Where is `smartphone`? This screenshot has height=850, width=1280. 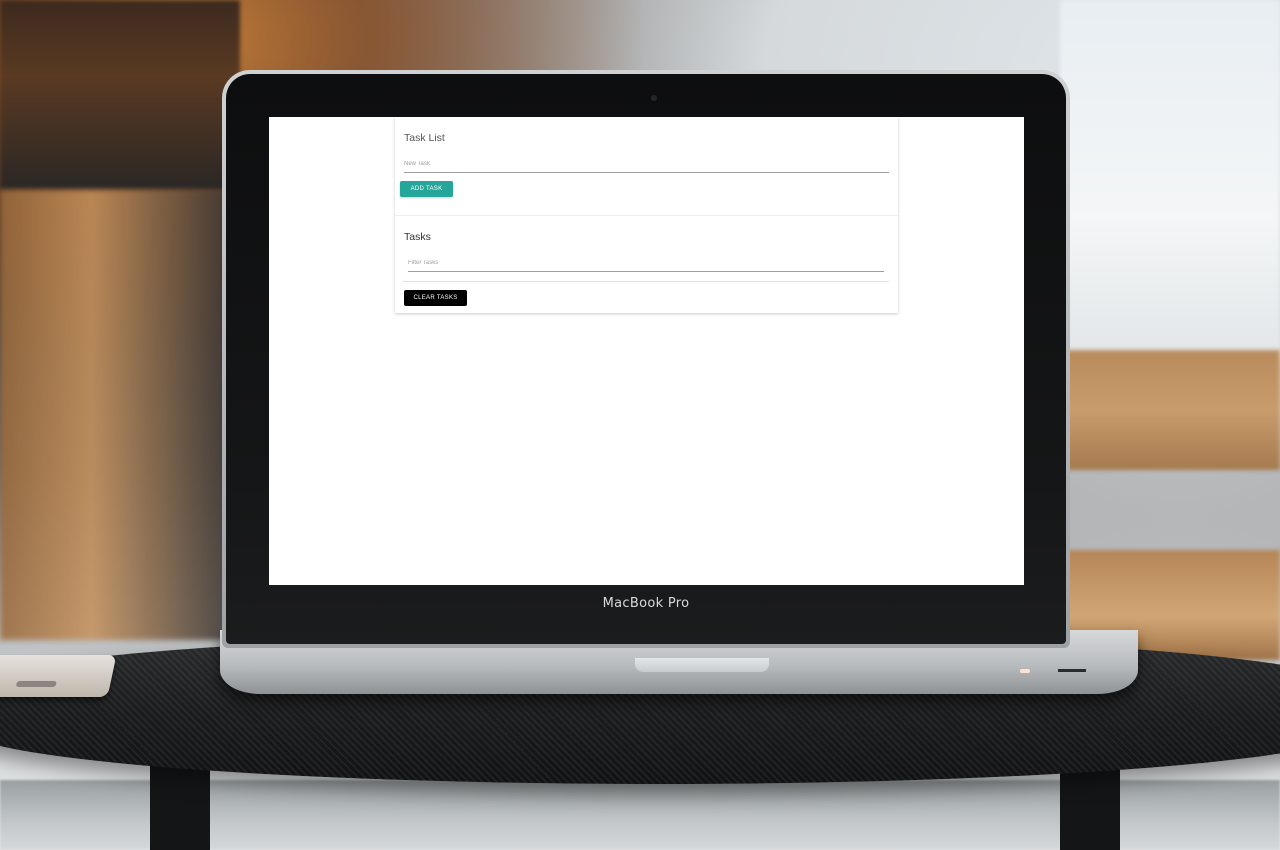
smartphone is located at coordinates (58, 676).